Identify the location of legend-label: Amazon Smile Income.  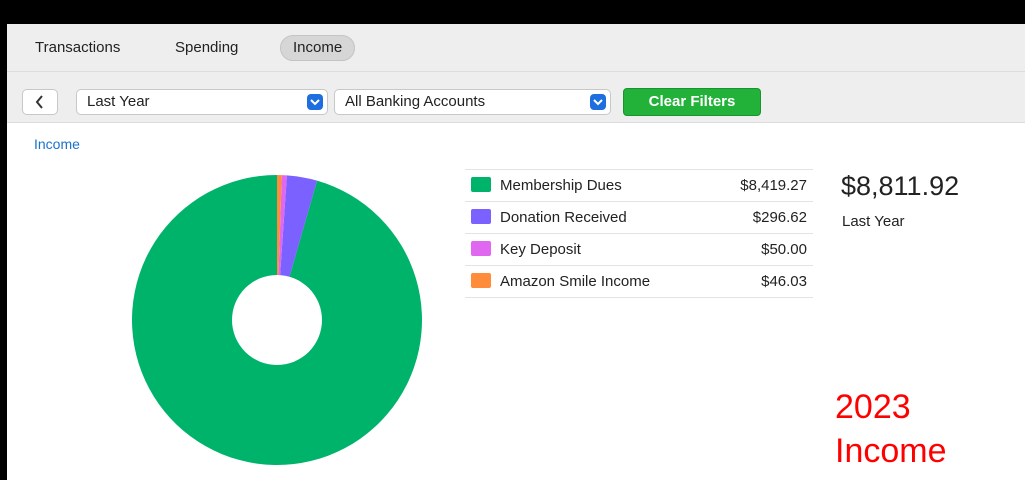
(575, 281).